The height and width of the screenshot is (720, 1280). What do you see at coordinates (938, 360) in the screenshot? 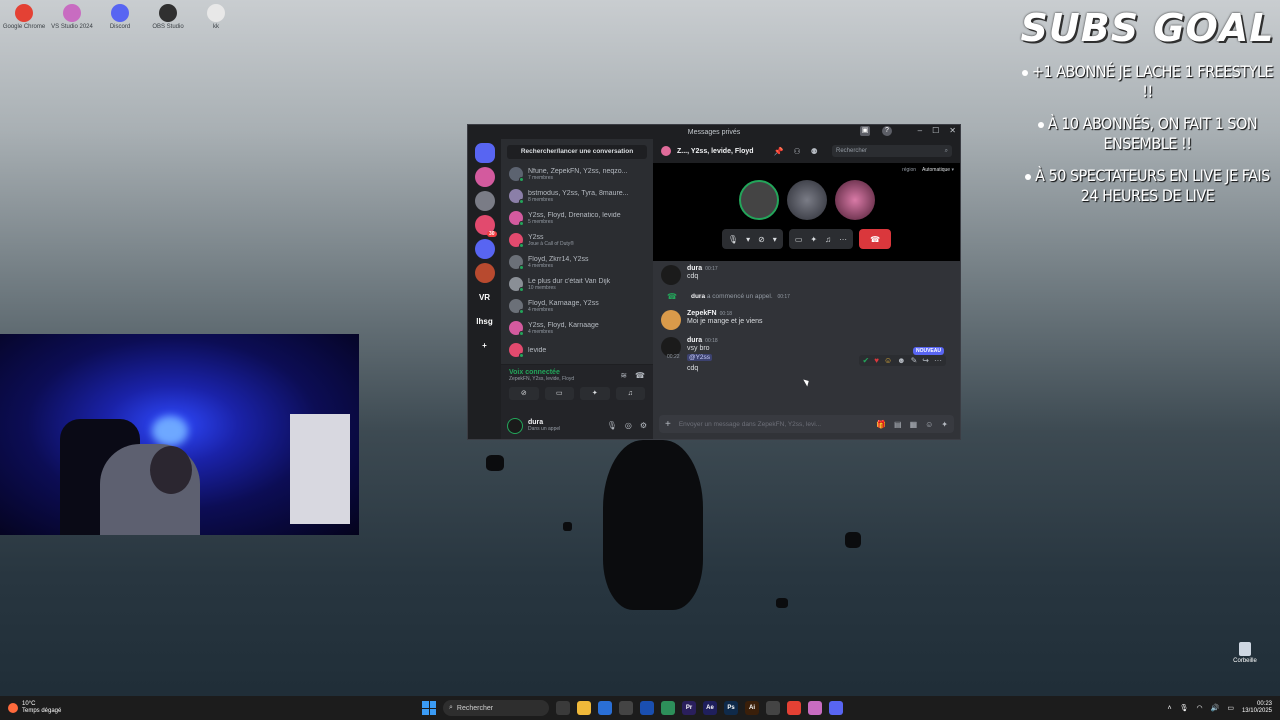
I see `more-icon: ···` at bounding box center [938, 360].